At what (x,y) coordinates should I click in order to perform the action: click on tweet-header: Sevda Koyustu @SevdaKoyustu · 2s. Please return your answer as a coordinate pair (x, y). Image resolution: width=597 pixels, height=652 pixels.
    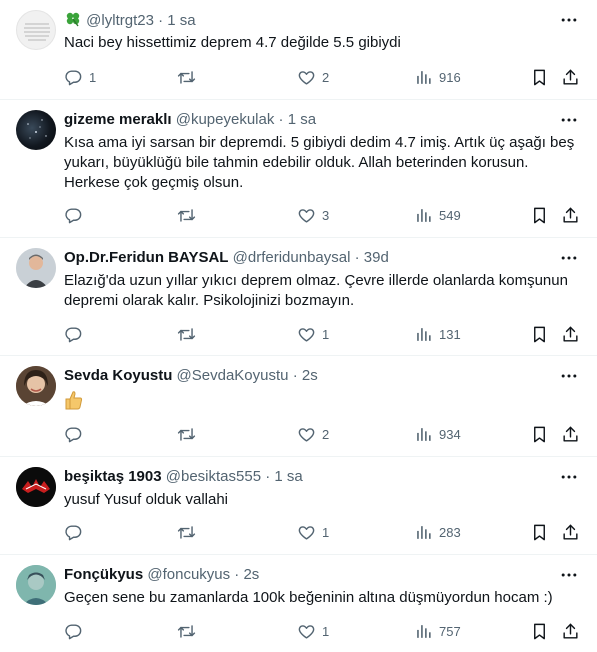
    Looking at the image, I should click on (306, 377).